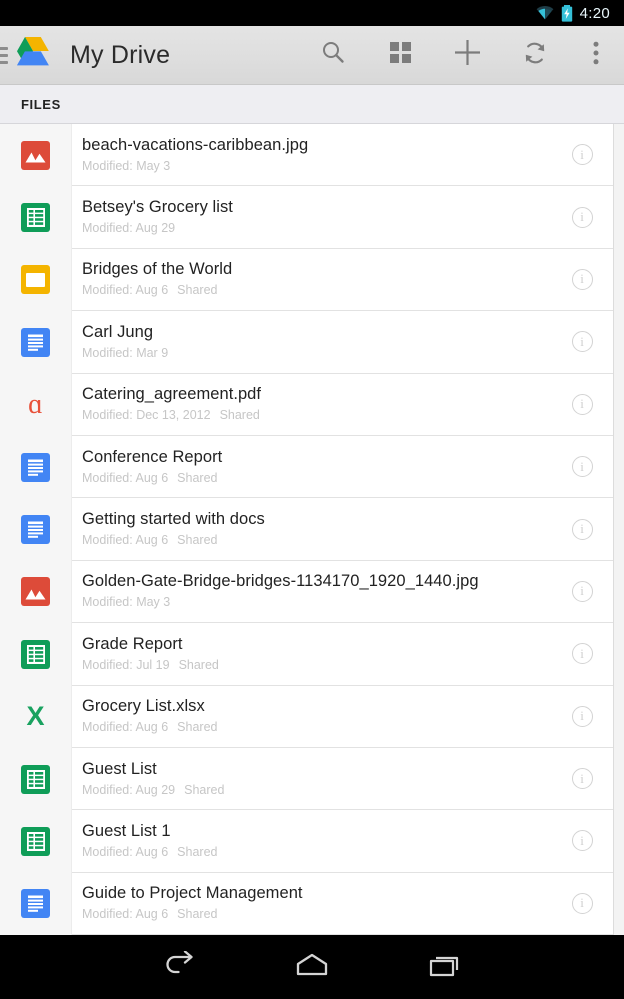  I want to click on file-row: Guest List 1 Modified: Aug 6 Shared i, so click(306, 841).